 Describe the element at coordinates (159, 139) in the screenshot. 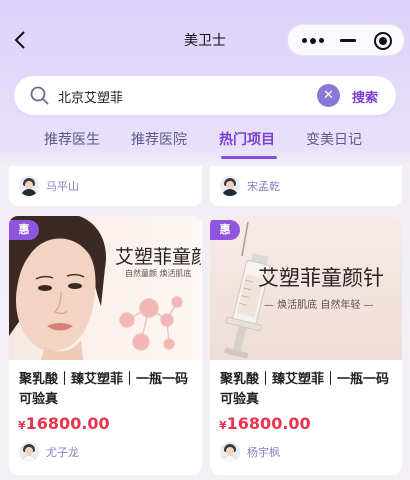

I see `tab-recommended-hospitals: 推荐医院` at that location.